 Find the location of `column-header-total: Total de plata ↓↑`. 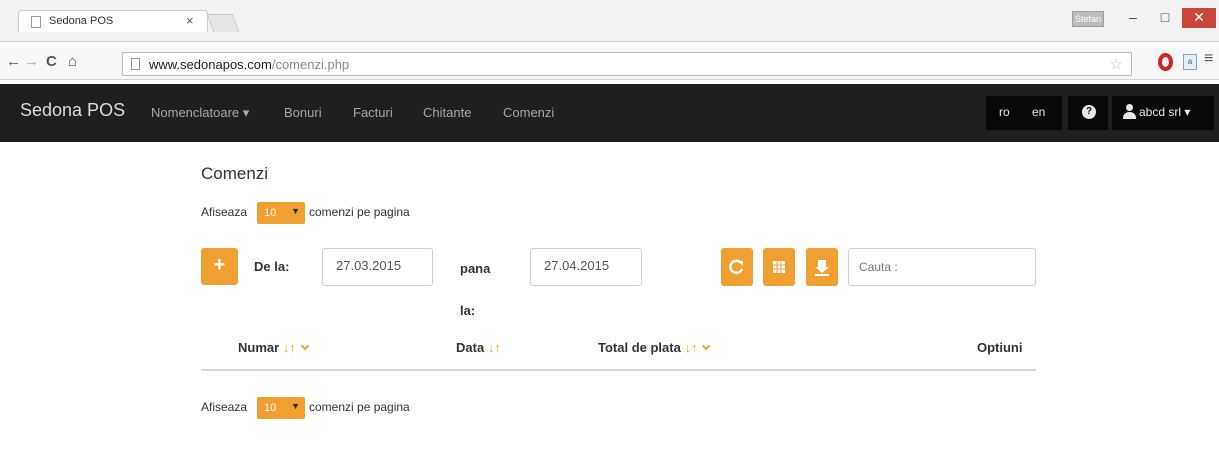

column-header-total: Total de plata ↓↑ is located at coordinates (654, 347).